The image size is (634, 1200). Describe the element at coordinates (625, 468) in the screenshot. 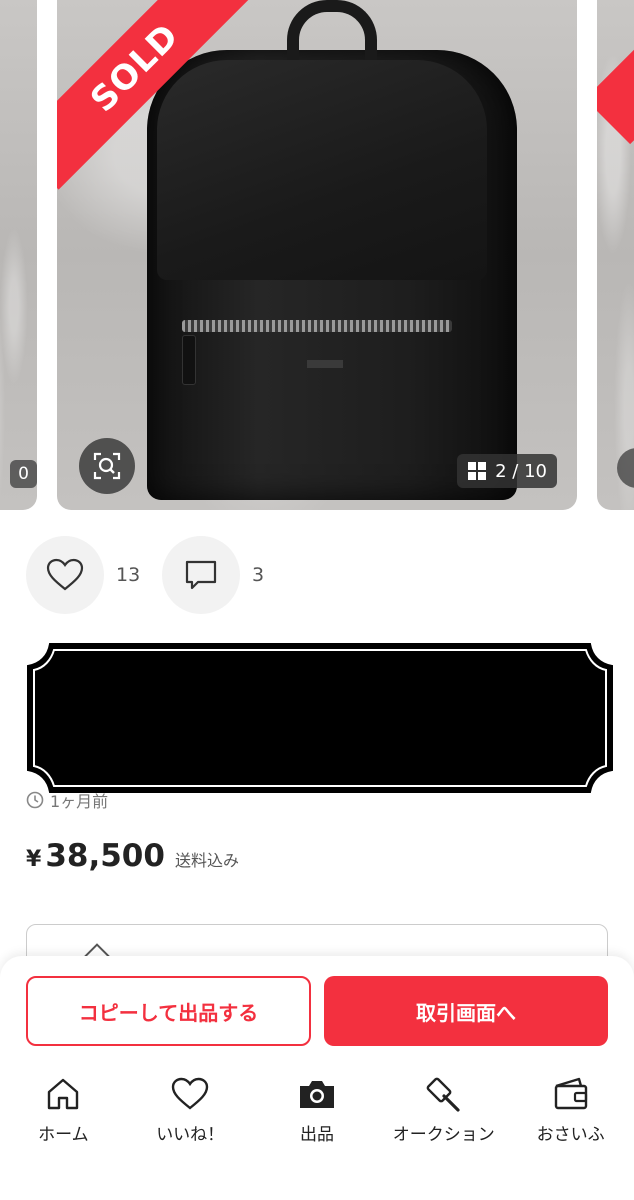

I see `next-photo-zoom` at that location.